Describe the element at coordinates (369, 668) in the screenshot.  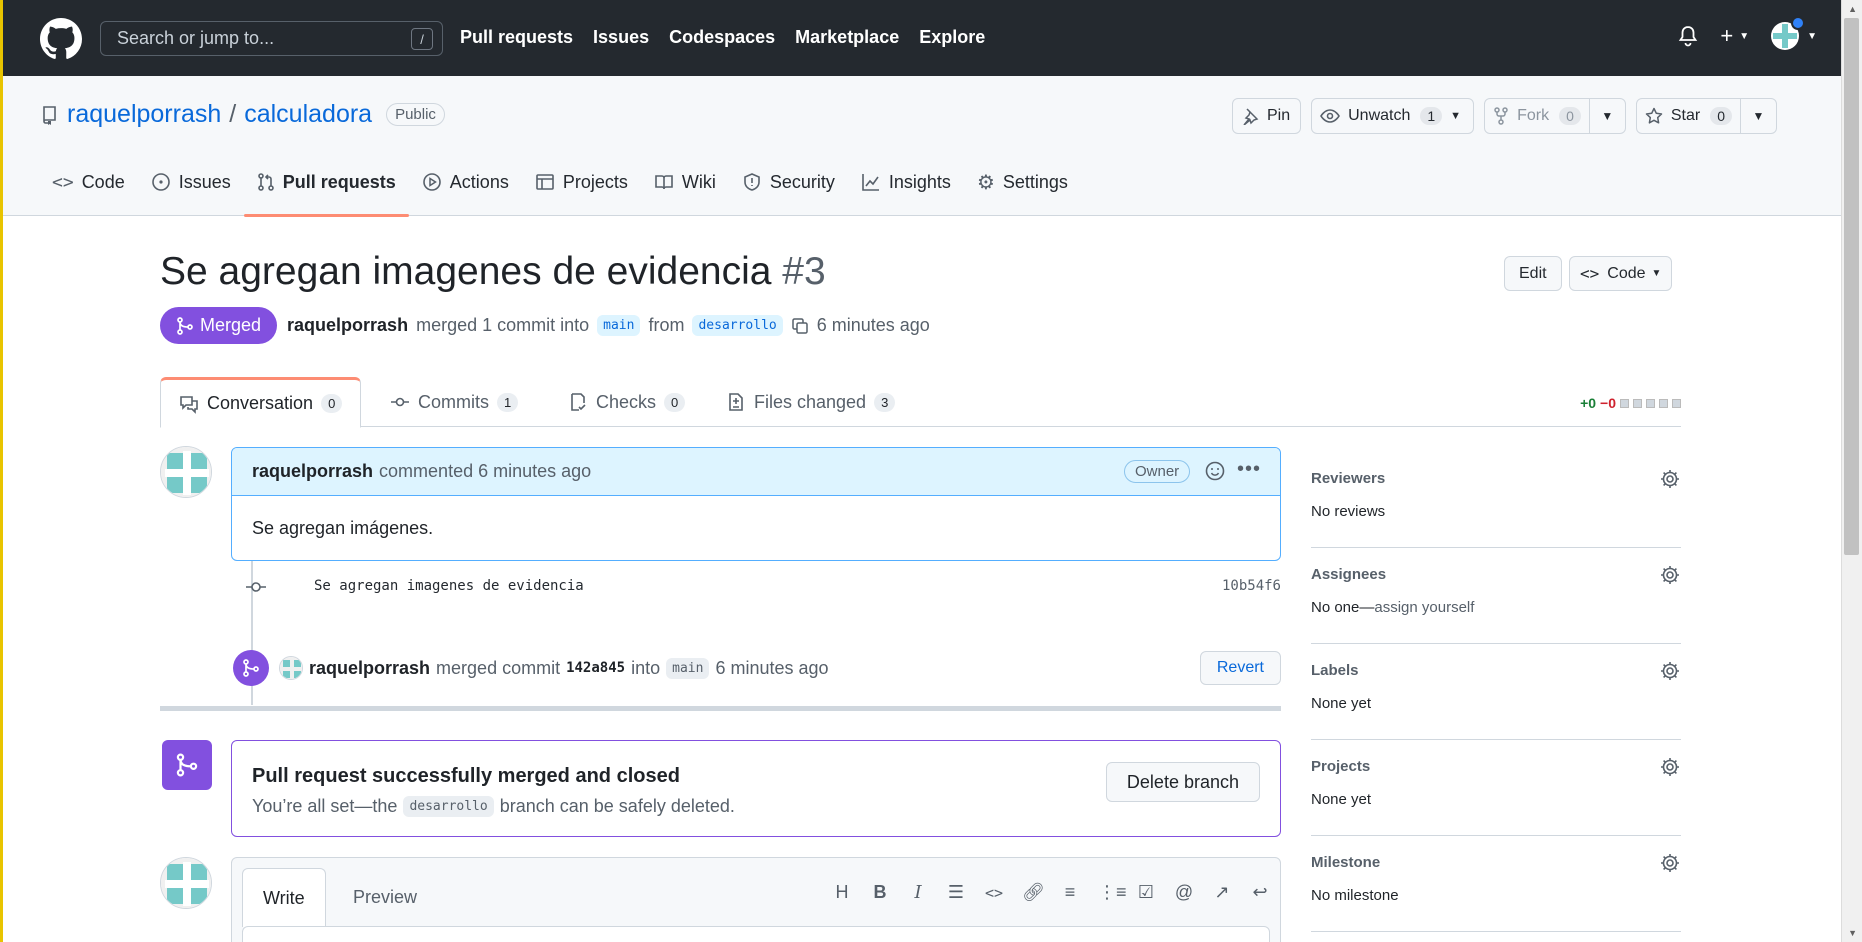
I see `merger-link: raquelporrash` at that location.